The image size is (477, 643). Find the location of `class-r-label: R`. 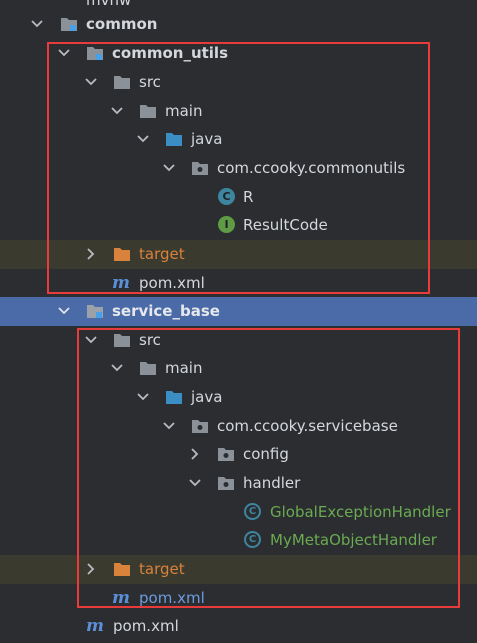

class-r-label: R is located at coordinates (248, 197).